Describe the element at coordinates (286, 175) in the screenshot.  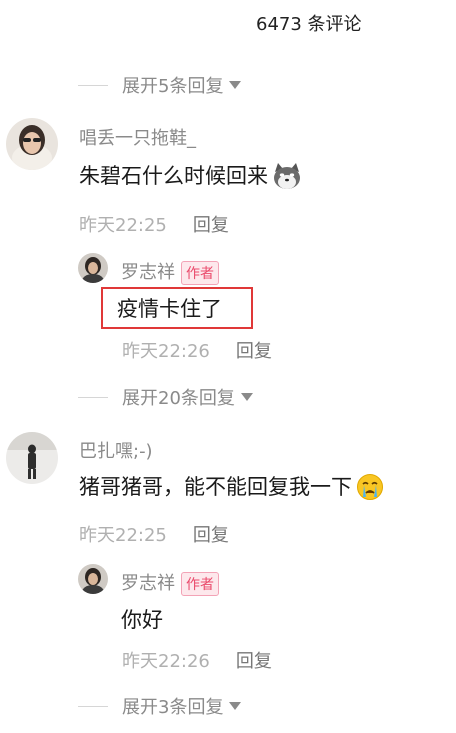
I see `dog-emoji-icon` at that location.